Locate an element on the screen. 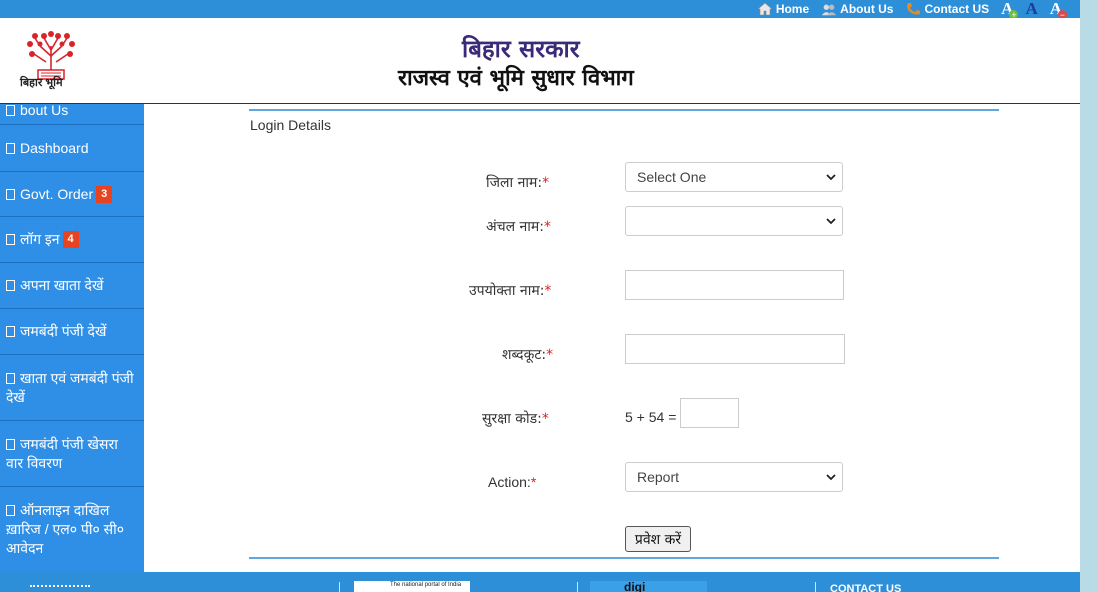 Image resolution: width=1098 pixels, height=592 pixels. sidebar-item-govt-order: Govt. Order 3 is located at coordinates (72, 194).